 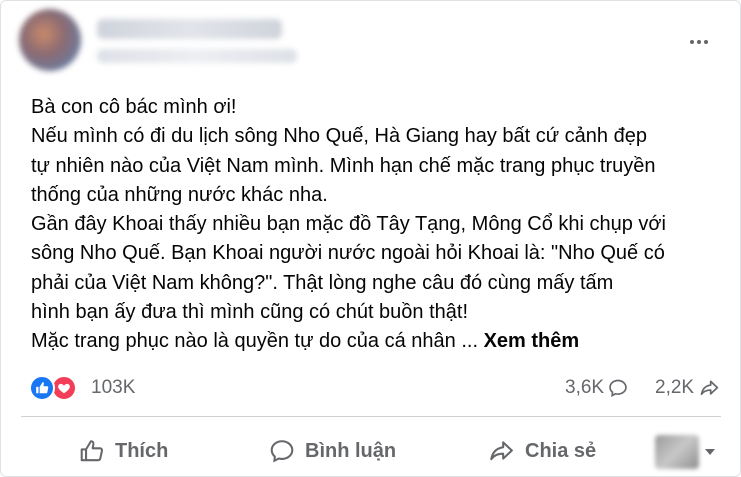 I want to click on share-button: Chia sẻ, so click(x=541, y=451).